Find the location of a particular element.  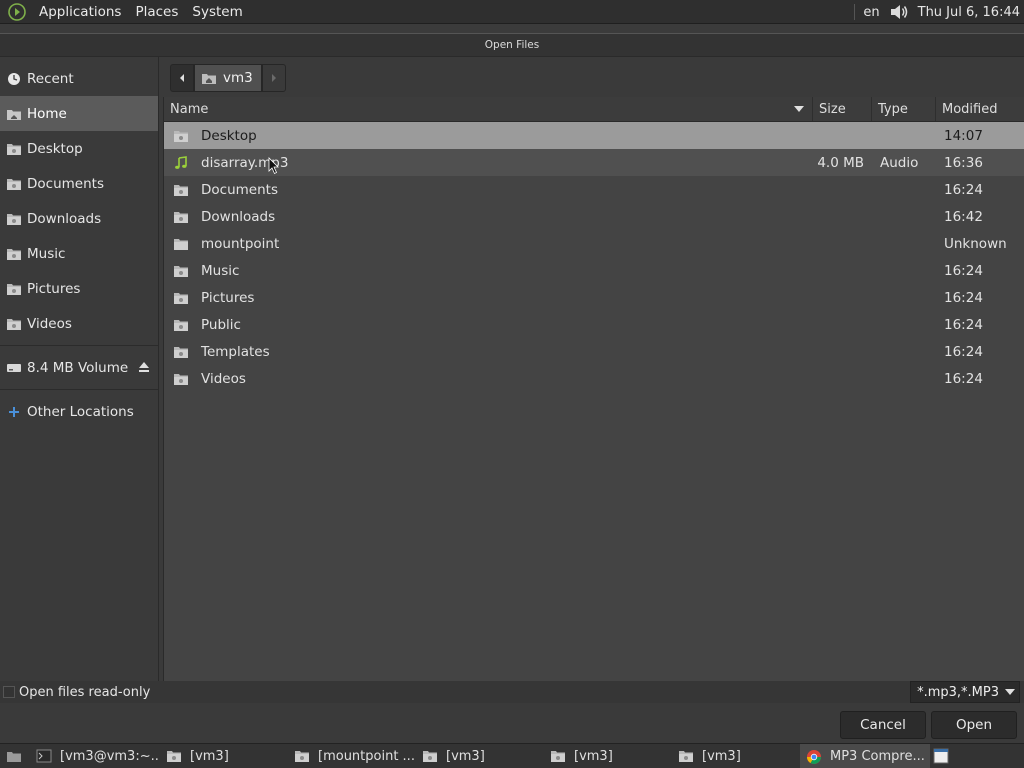

column-modified: Modified is located at coordinates (980, 109).